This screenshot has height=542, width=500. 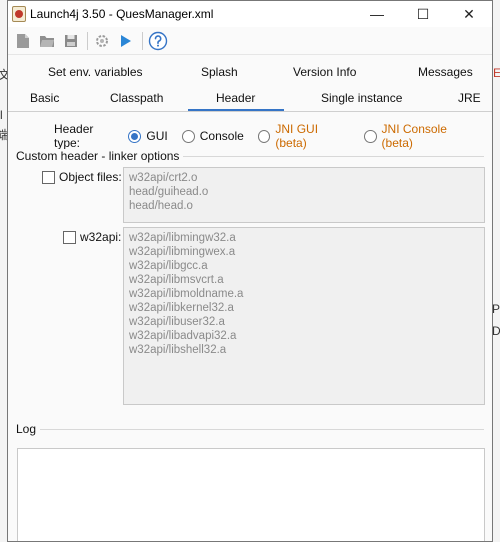 I want to click on run-wrapper-button, so click(x=126, y=41).